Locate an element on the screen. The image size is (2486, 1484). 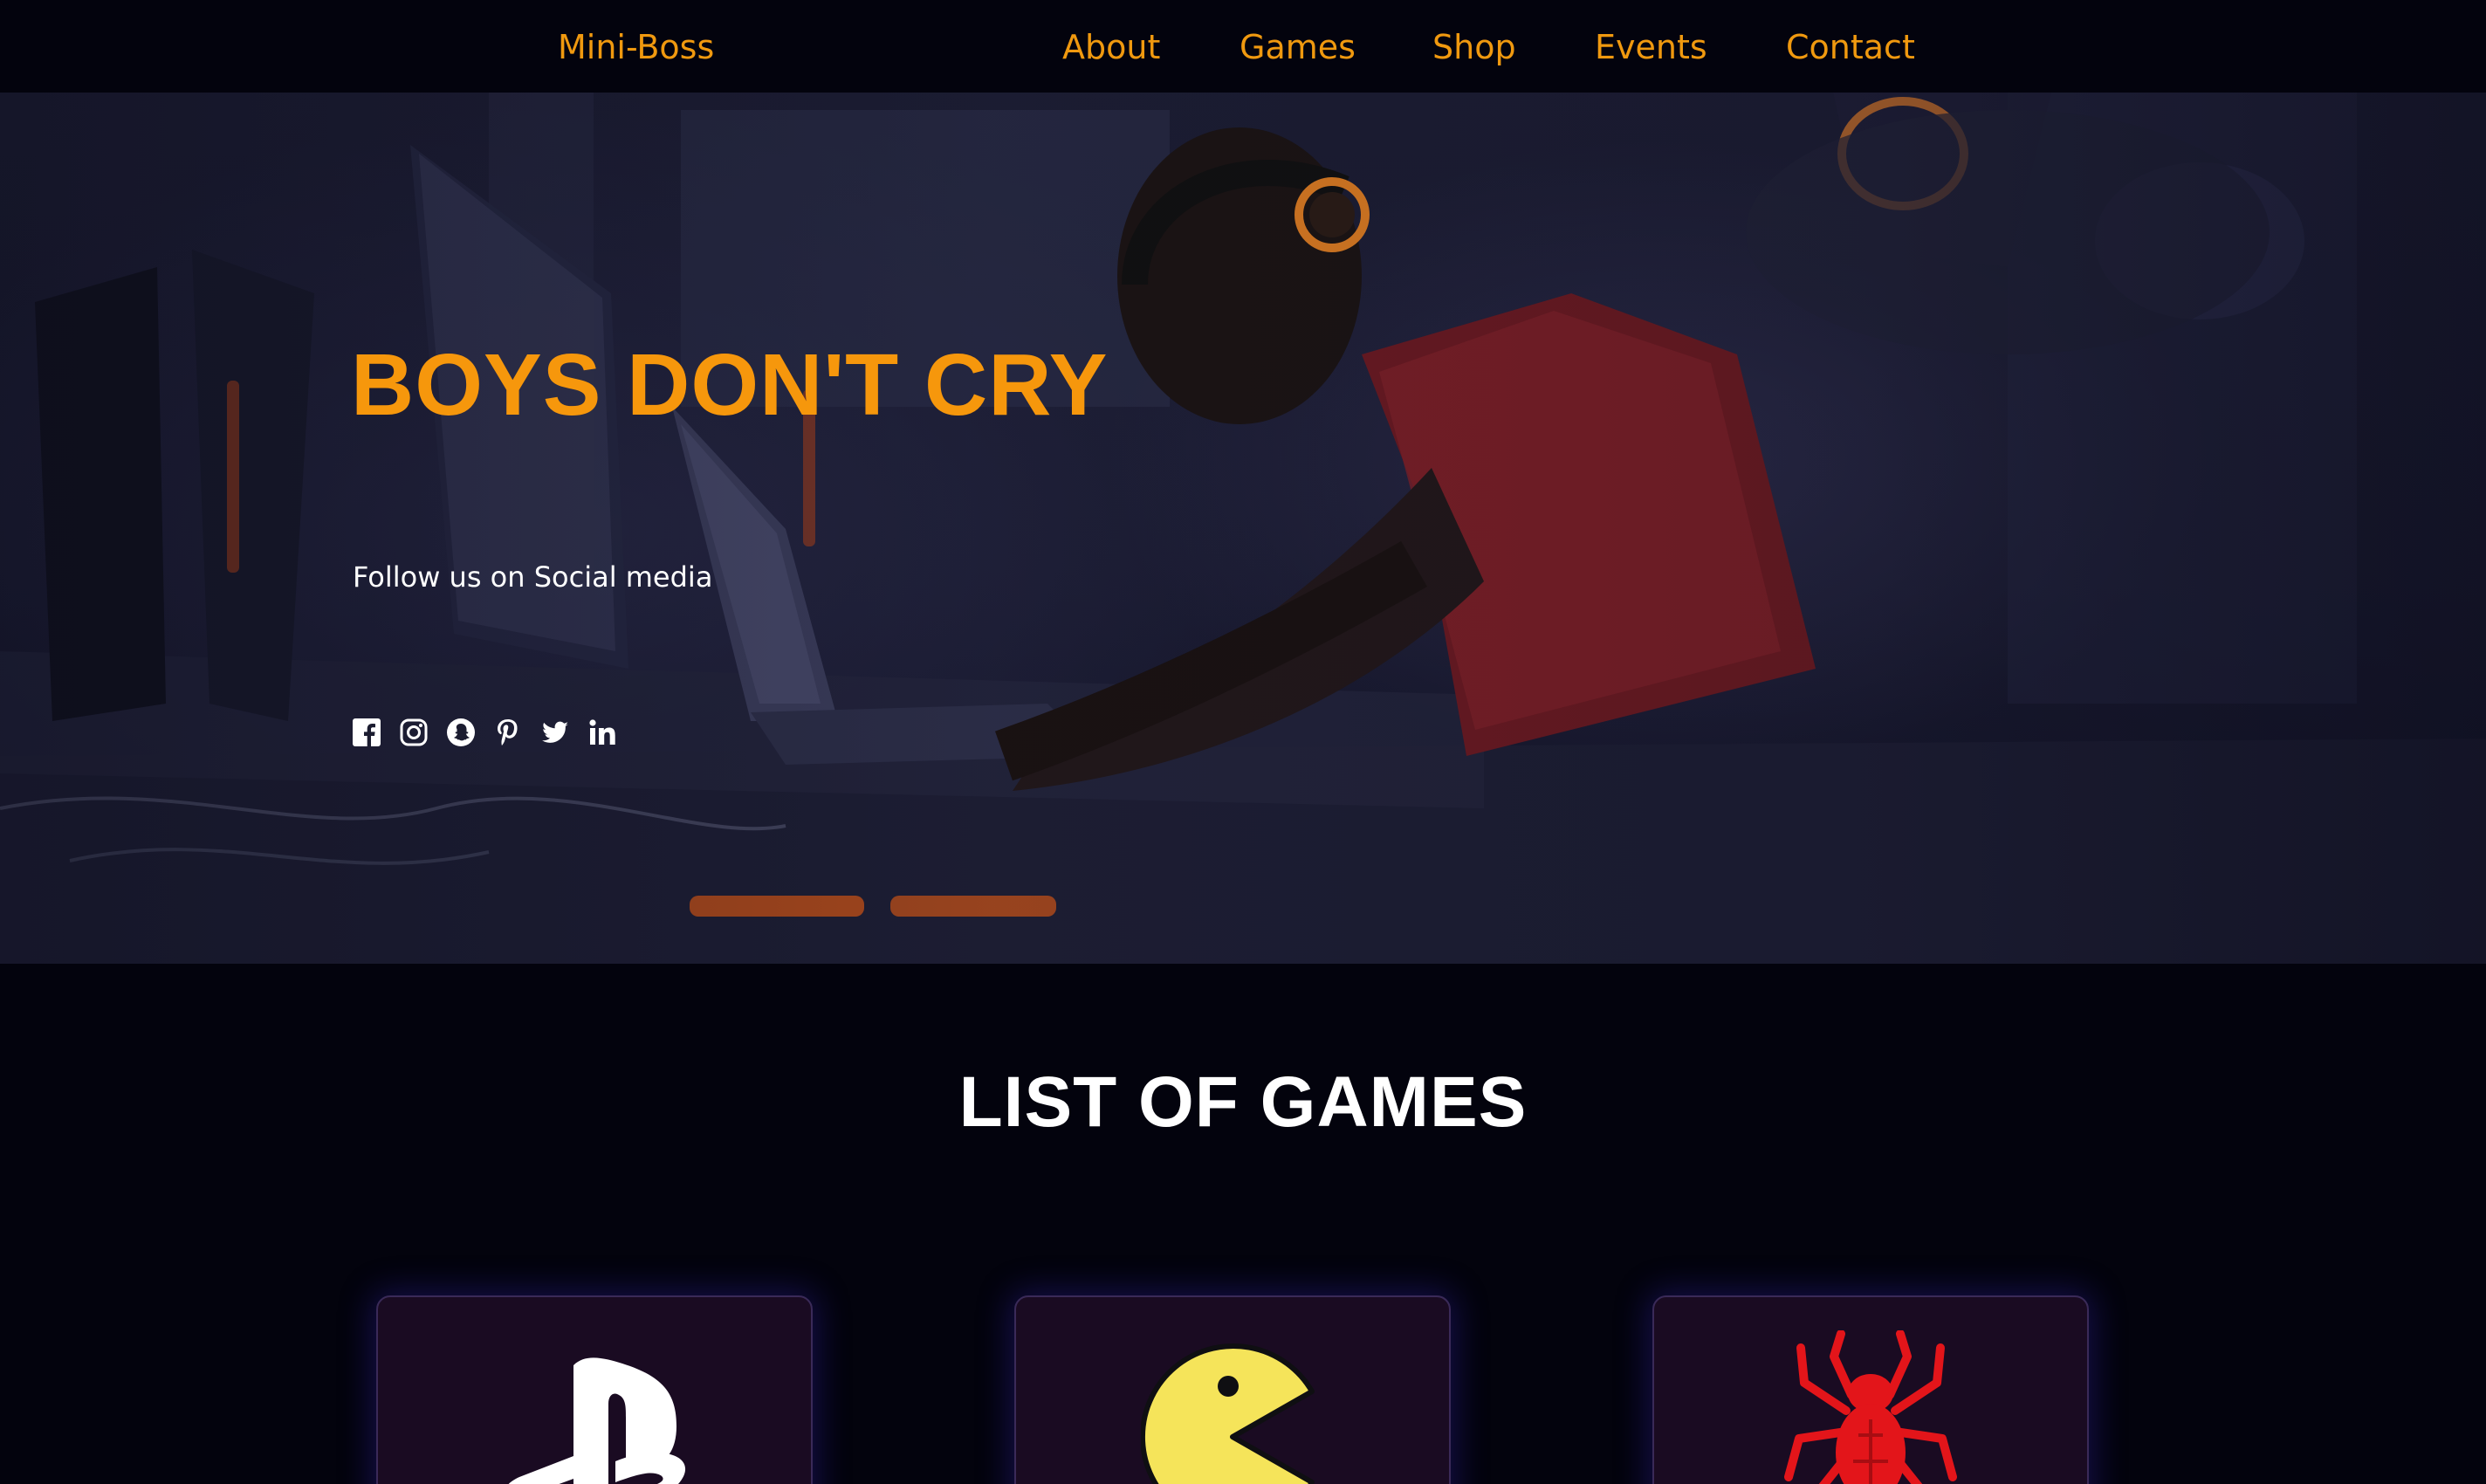
game-card-spider is located at coordinates (1870, 1390).